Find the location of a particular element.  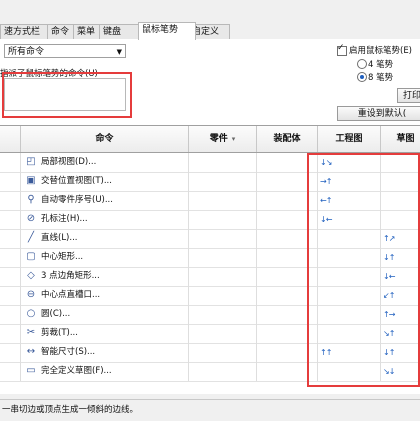

smart-dimension-icon: ↔ is located at coordinates (31, 351).